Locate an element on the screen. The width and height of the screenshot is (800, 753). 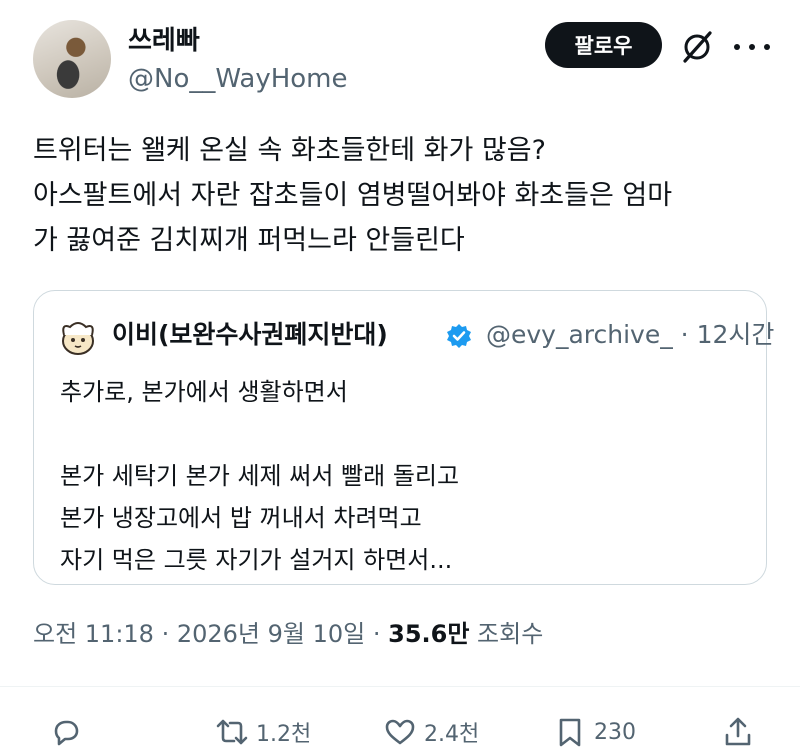
bookmark-icon is located at coordinates (570, 732).